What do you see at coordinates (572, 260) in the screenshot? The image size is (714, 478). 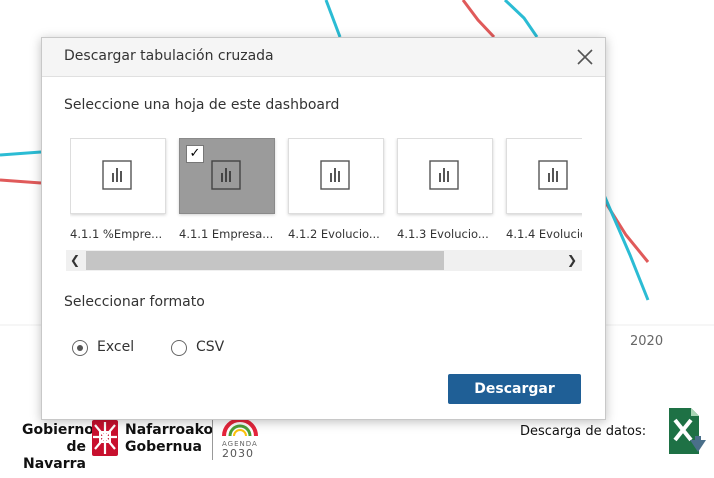 I see `scroll-right-icon: ❯` at bounding box center [572, 260].